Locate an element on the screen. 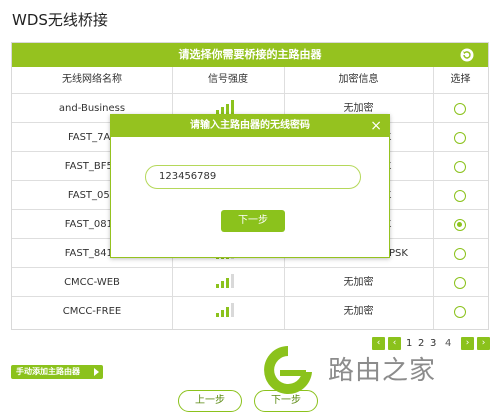 This screenshot has width=500, height=420. select-radio-checked is located at coordinates (460, 225).